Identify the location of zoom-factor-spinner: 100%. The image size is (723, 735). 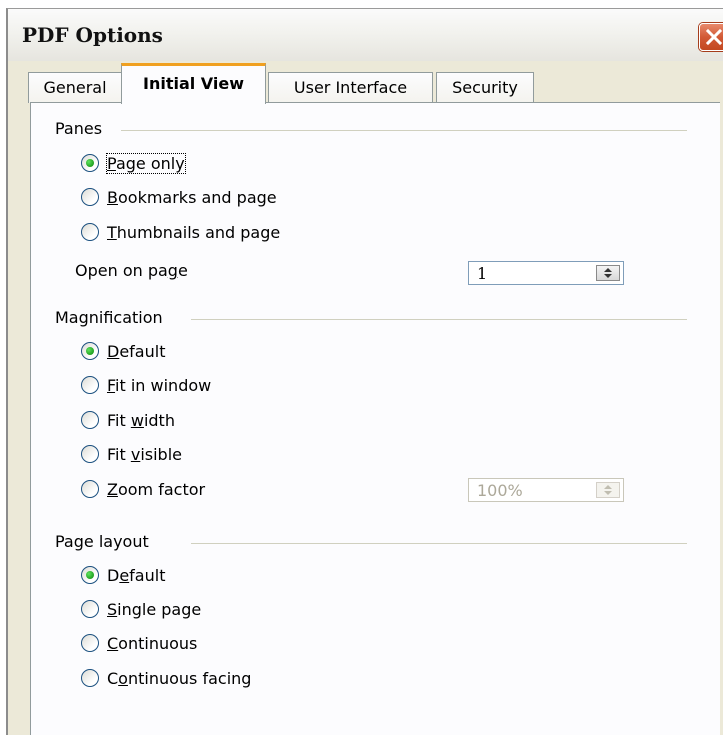
(546, 490).